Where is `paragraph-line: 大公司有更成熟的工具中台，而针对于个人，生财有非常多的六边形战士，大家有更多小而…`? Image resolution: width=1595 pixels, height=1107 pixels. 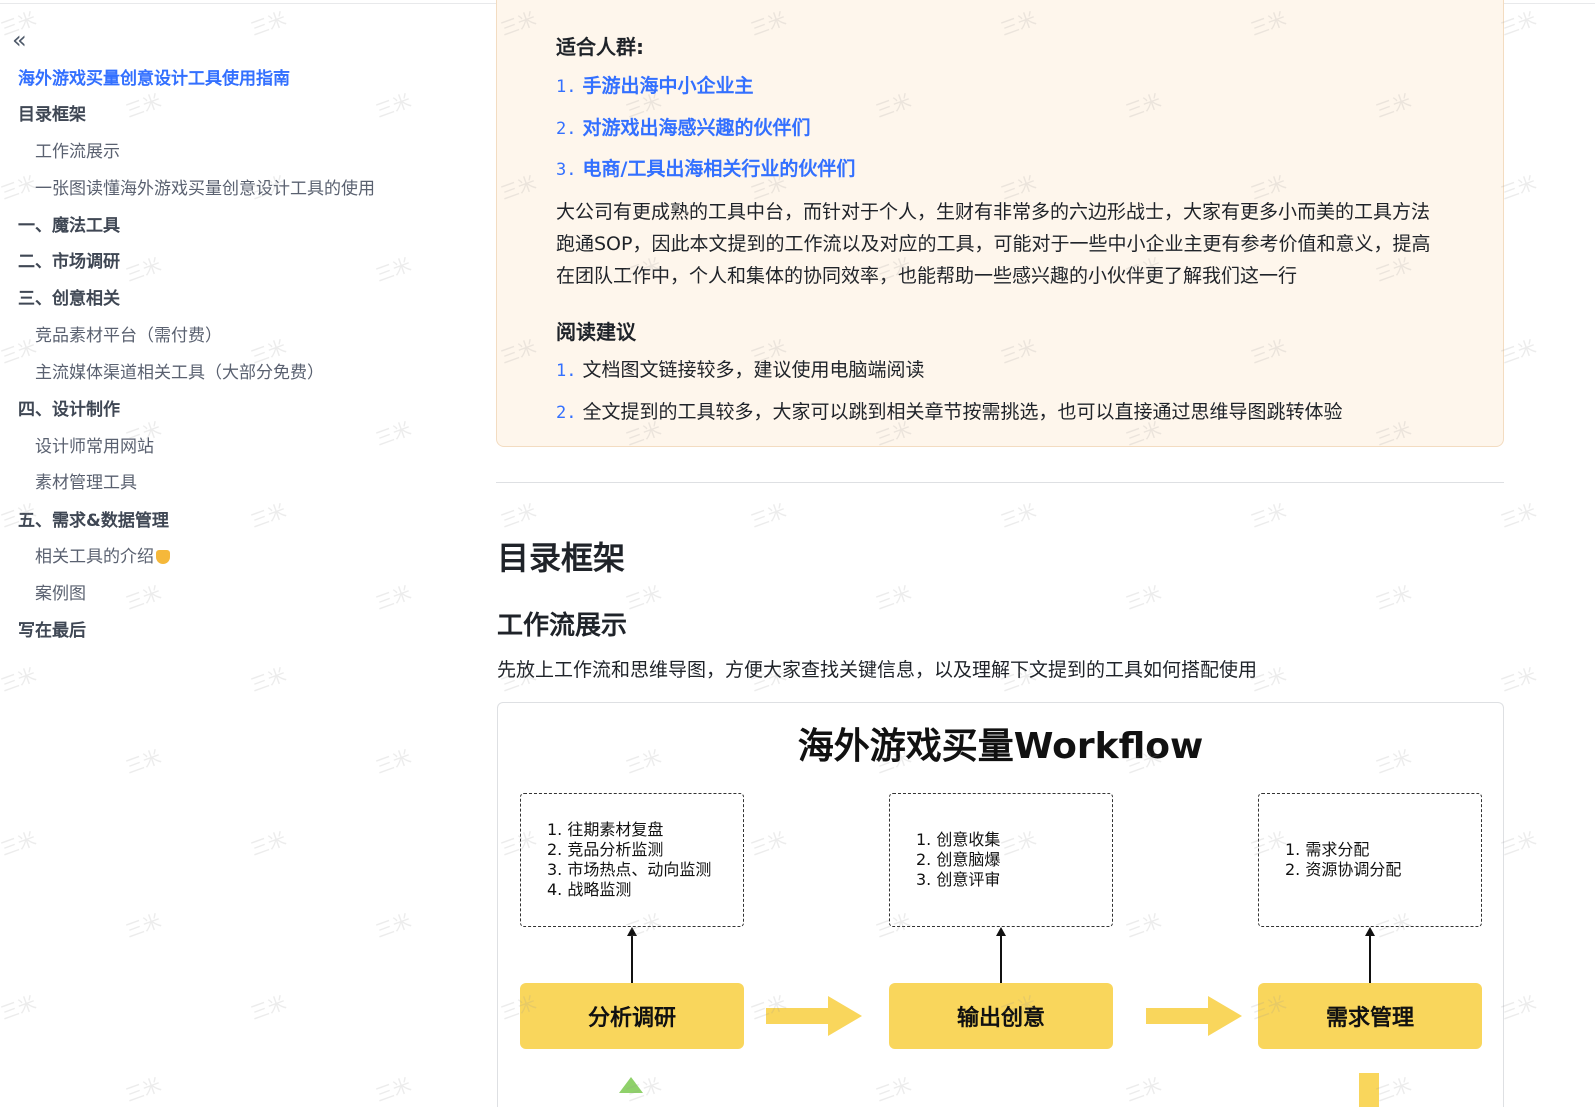 paragraph-line: 大公司有更成熟的工具中台，而针对于个人，生财有非常多的六边形战士，大家有更多小而… is located at coordinates (993, 212).